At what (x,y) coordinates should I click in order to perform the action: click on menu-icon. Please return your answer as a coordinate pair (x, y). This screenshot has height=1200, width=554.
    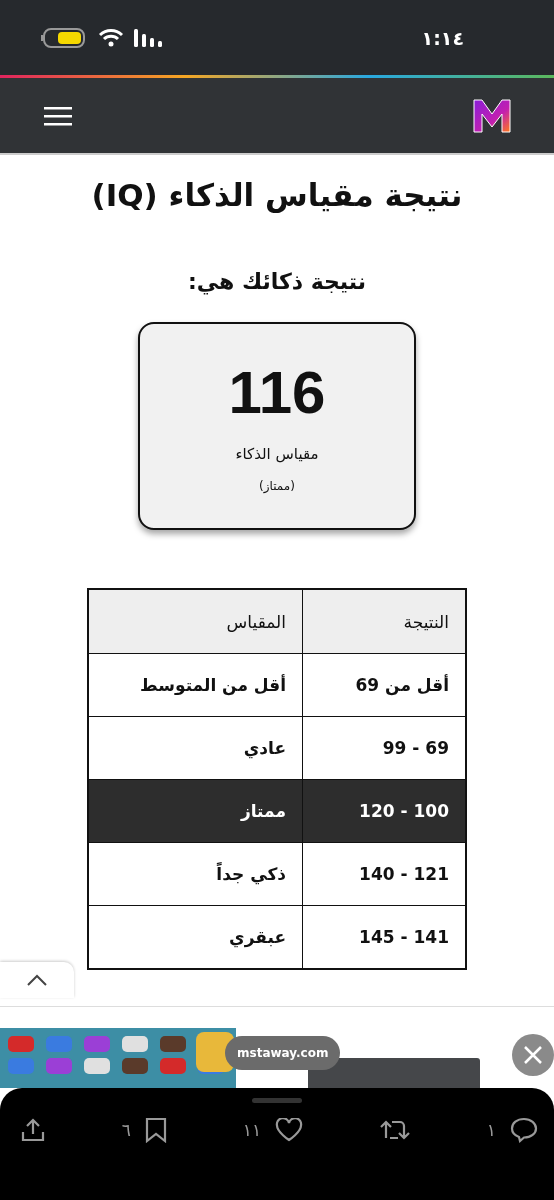
    Looking at the image, I should click on (58, 115).